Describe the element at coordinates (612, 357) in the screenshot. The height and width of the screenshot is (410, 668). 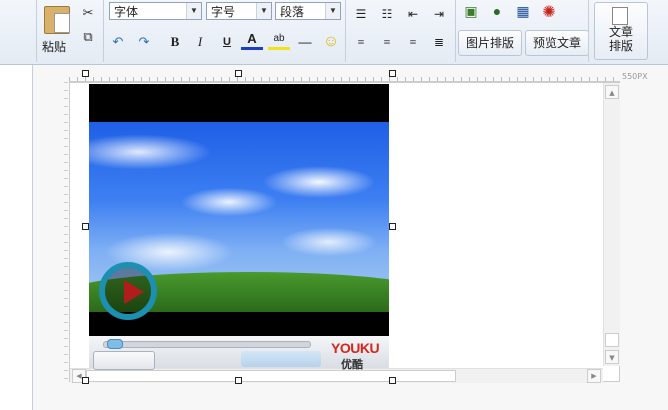
I see `scroll-down-icon: ▼` at that location.